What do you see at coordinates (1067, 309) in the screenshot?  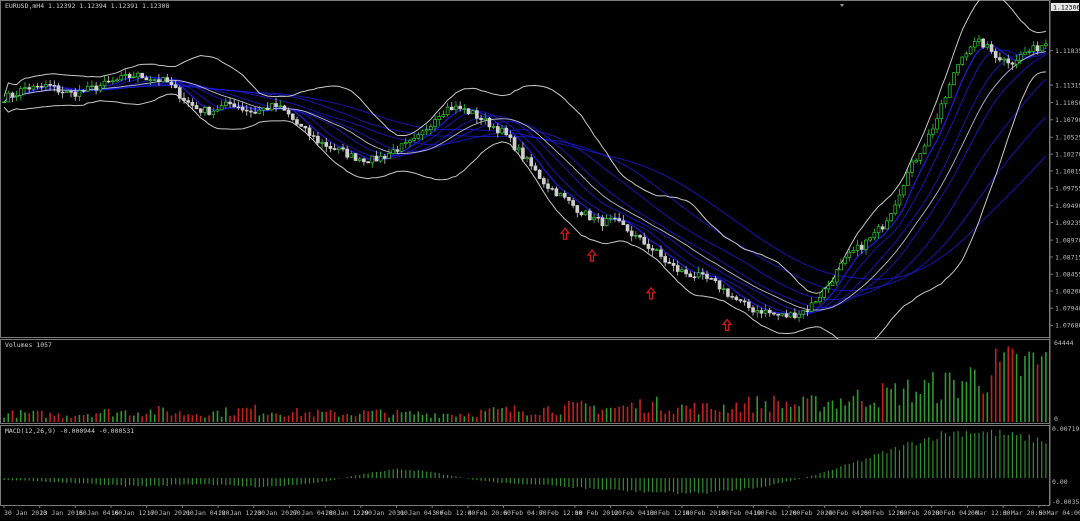 I see `price-tick-label: 1.07940` at bounding box center [1067, 309].